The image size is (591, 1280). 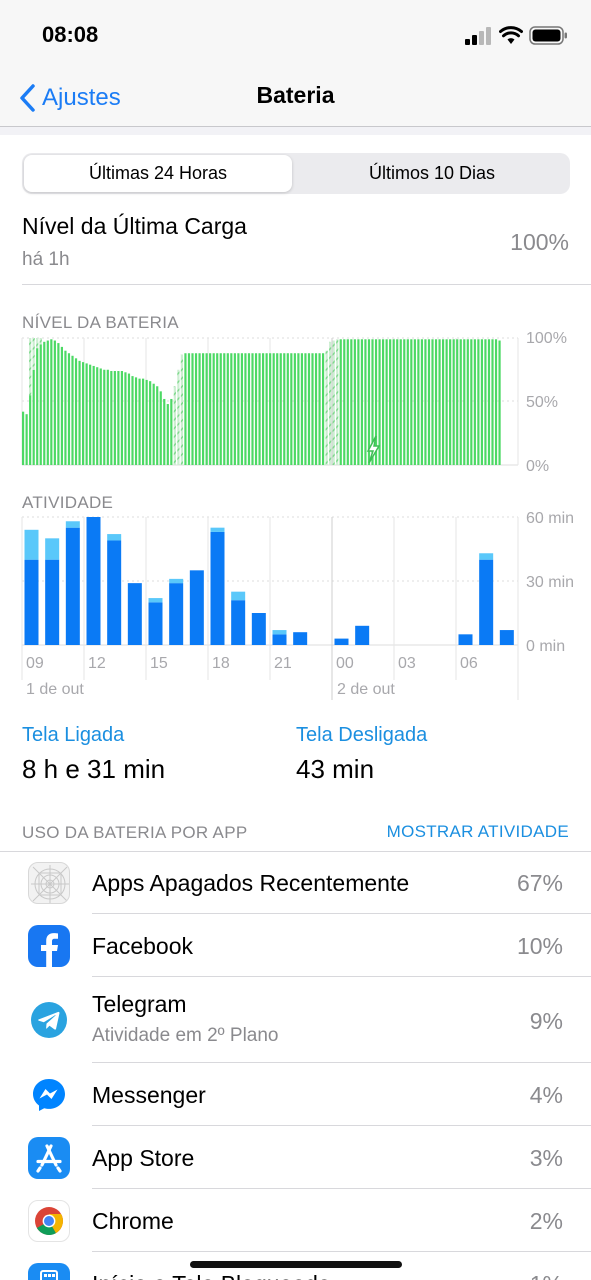 I want to click on status-bar: 08:08, so click(x=295, y=35).